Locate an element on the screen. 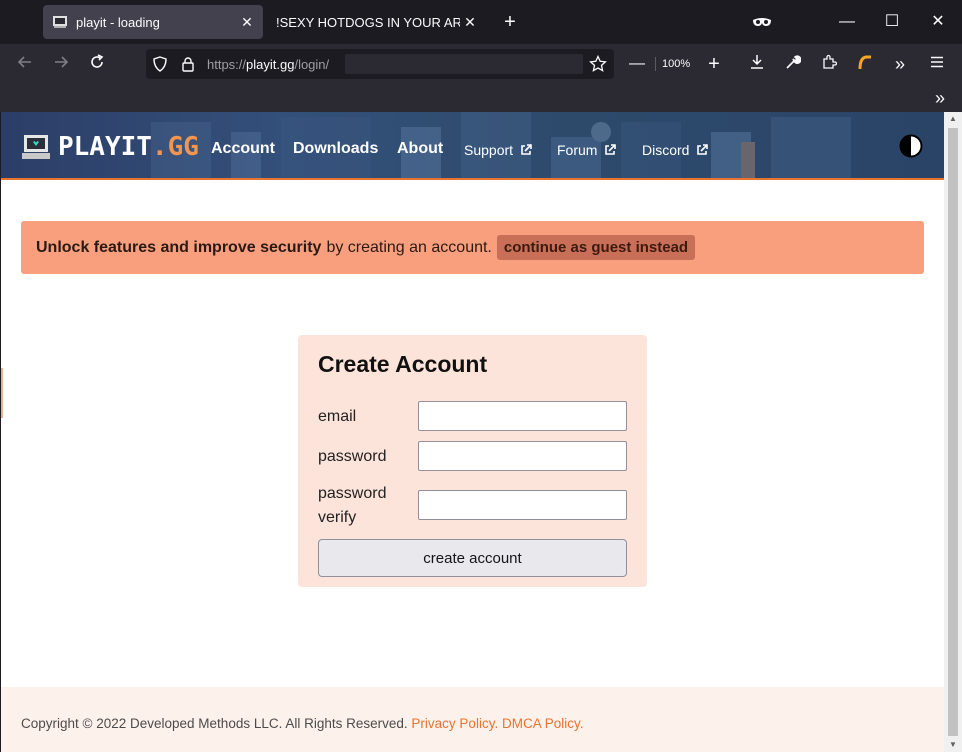 The height and width of the screenshot is (752, 962). maximize-button: ☐ is located at coordinates (892, 22).